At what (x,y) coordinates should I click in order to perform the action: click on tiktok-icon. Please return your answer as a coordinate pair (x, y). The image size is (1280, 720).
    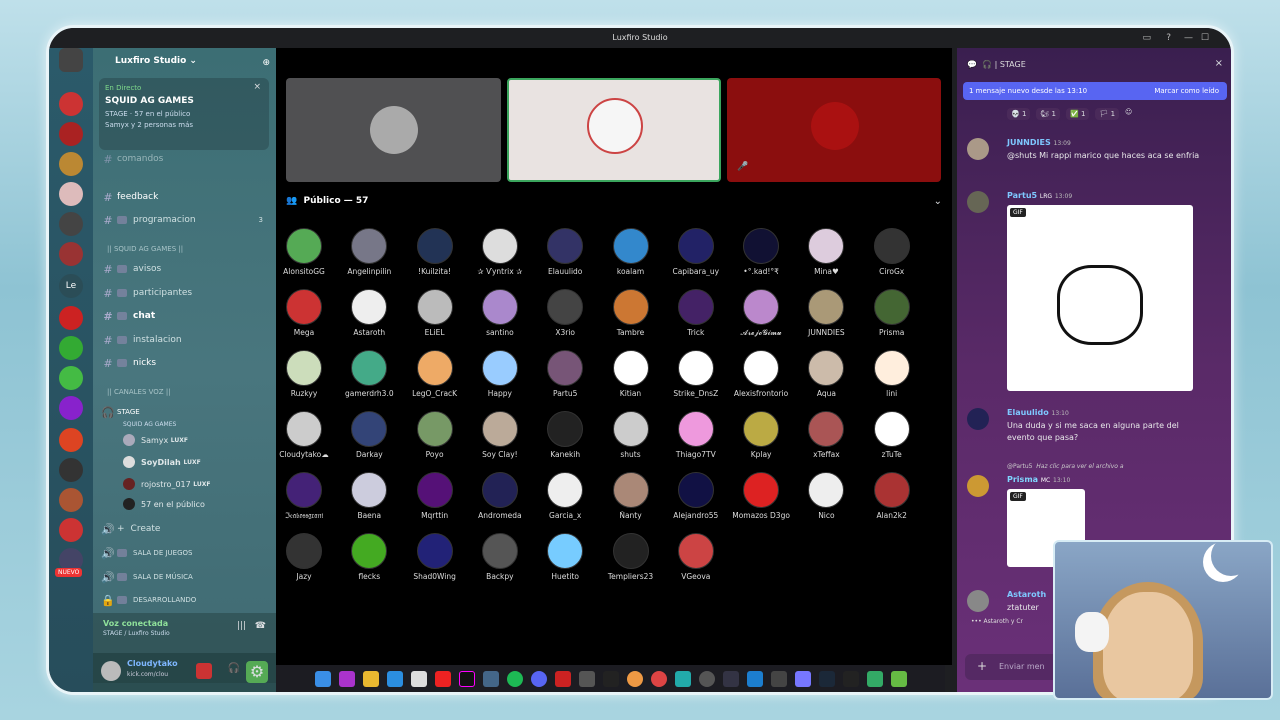
    Looking at the image, I should click on (466, 678).